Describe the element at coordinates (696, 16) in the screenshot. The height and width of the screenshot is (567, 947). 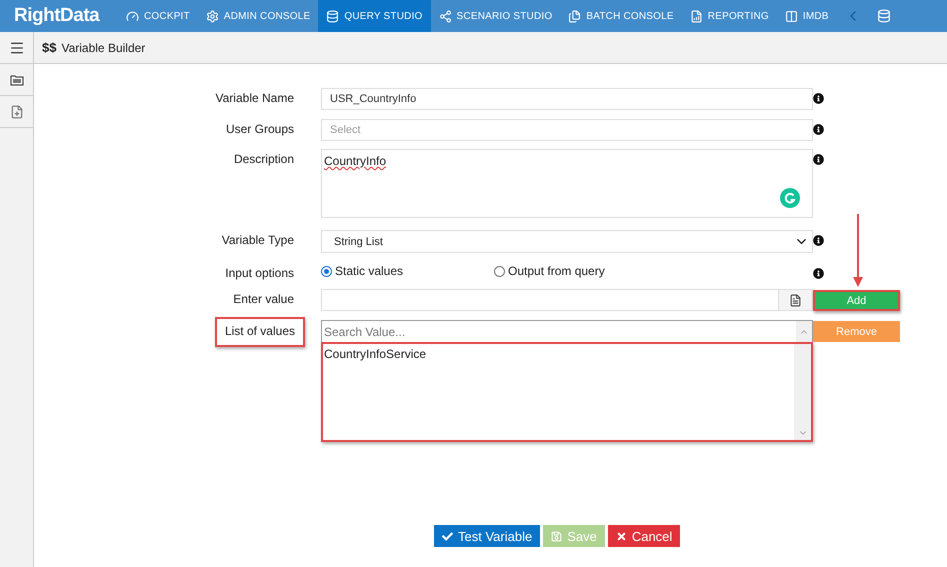
I see `chart-file-icon` at that location.